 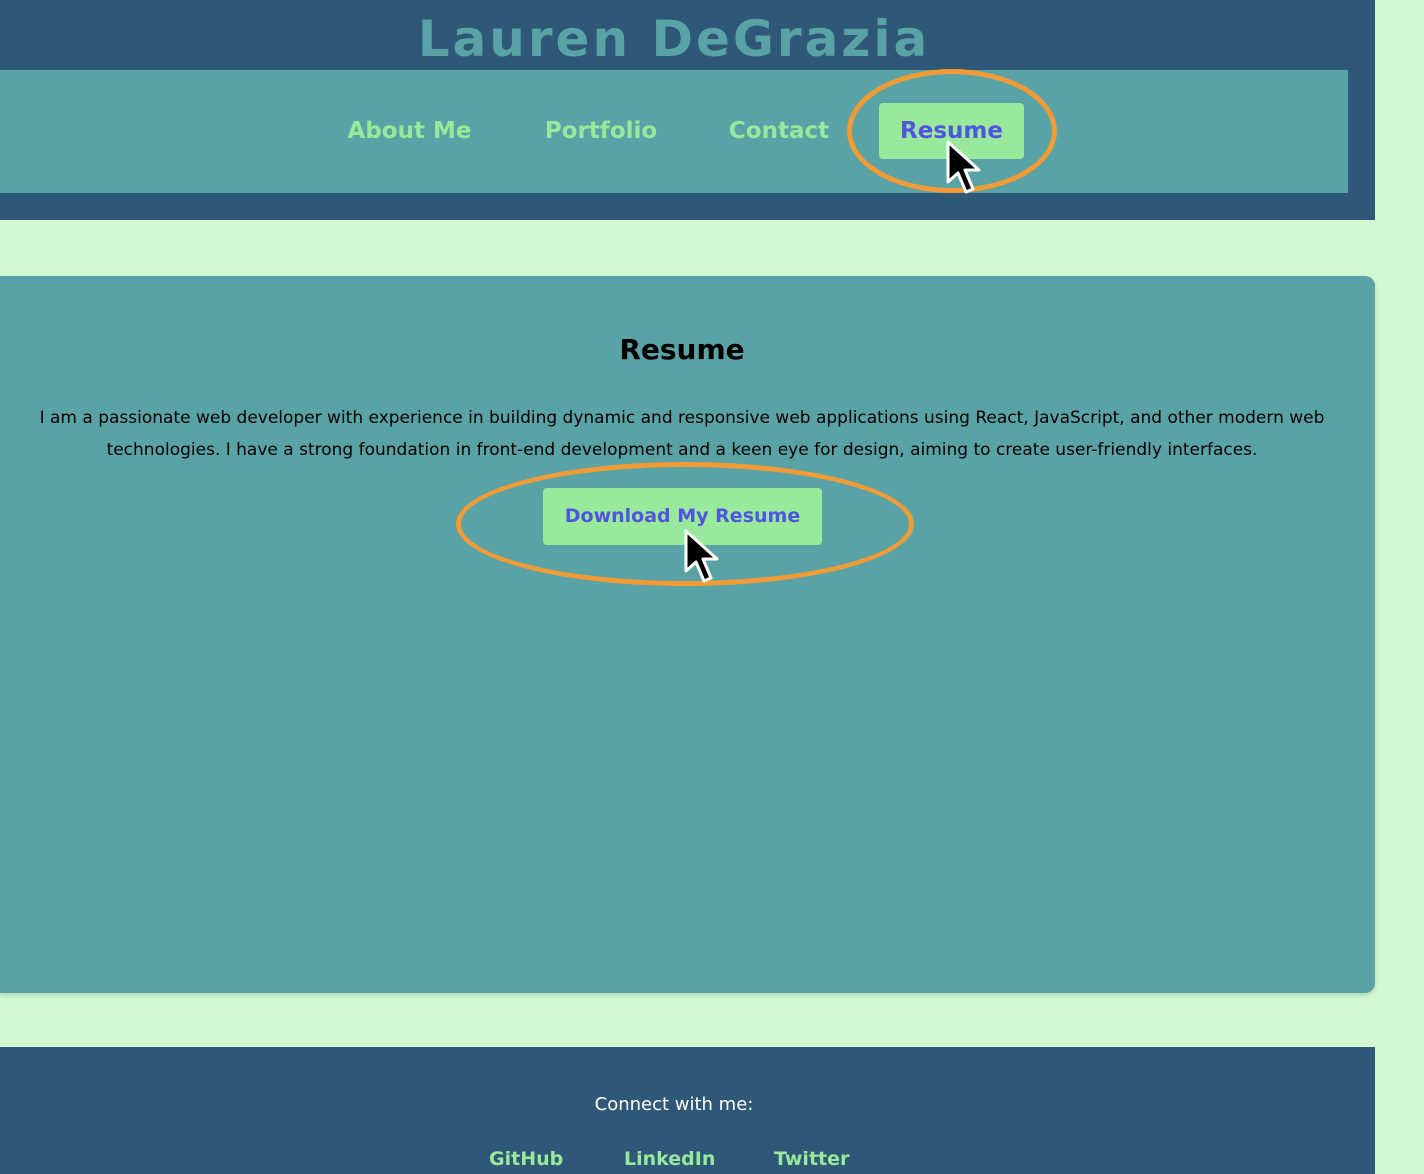 What do you see at coordinates (669, 1159) in the screenshot?
I see `footer-link-linkedin: LinkedIn` at bounding box center [669, 1159].